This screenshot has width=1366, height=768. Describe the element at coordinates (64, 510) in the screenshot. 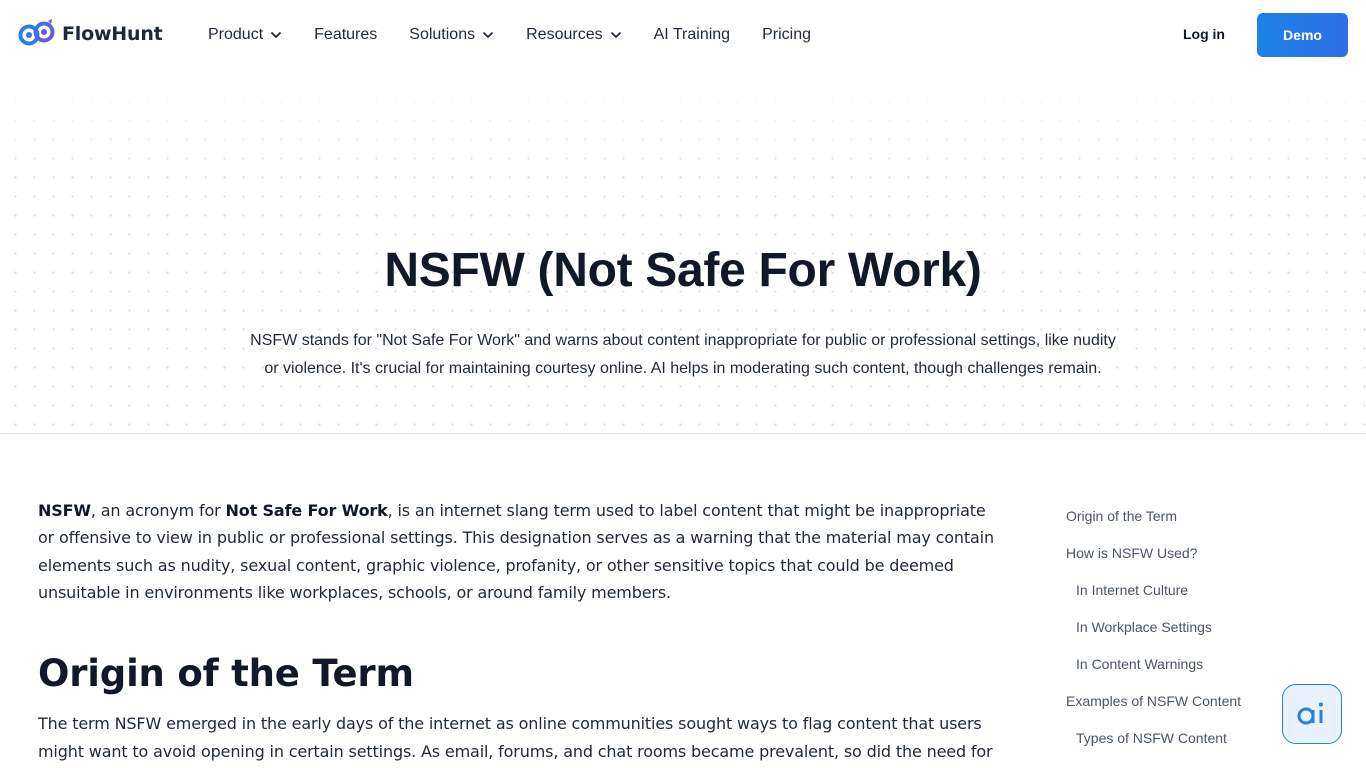

I see `intro-term: NSFW` at that location.